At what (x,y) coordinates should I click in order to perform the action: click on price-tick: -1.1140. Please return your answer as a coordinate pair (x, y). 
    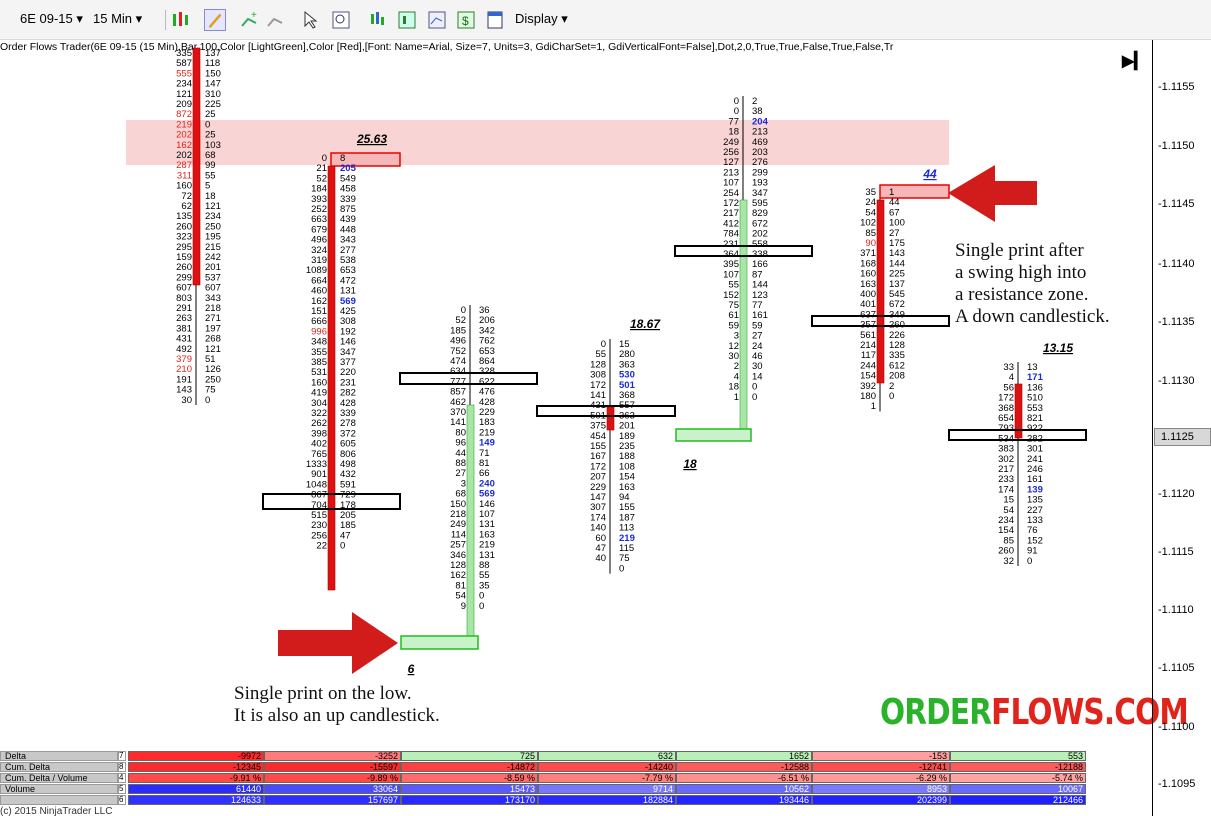
    Looking at the image, I should click on (1176, 264).